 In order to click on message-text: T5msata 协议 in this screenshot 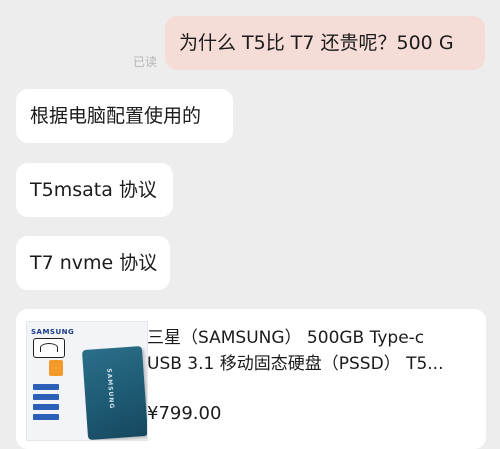, I will do `click(93, 190)`.